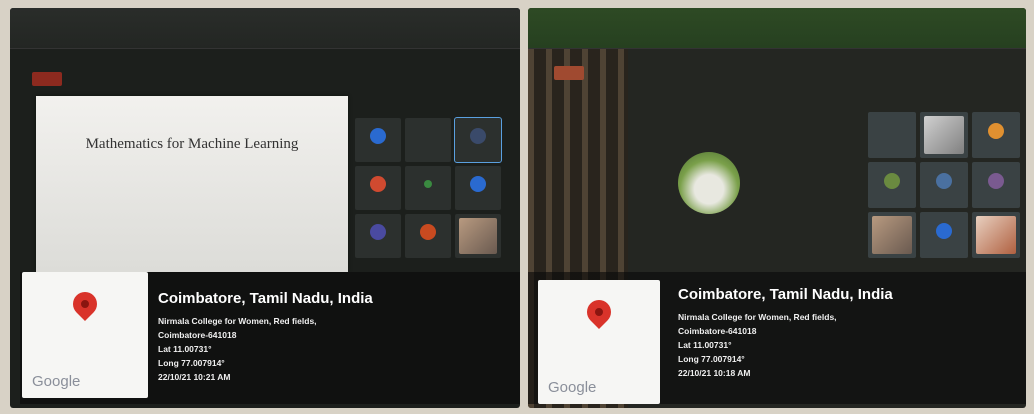 Image resolution: width=1034 pixels, height=414 pixels. Describe the element at coordinates (192, 184) in the screenshot. I see `presentation-slide: Mathematics for Machine Learning` at that location.